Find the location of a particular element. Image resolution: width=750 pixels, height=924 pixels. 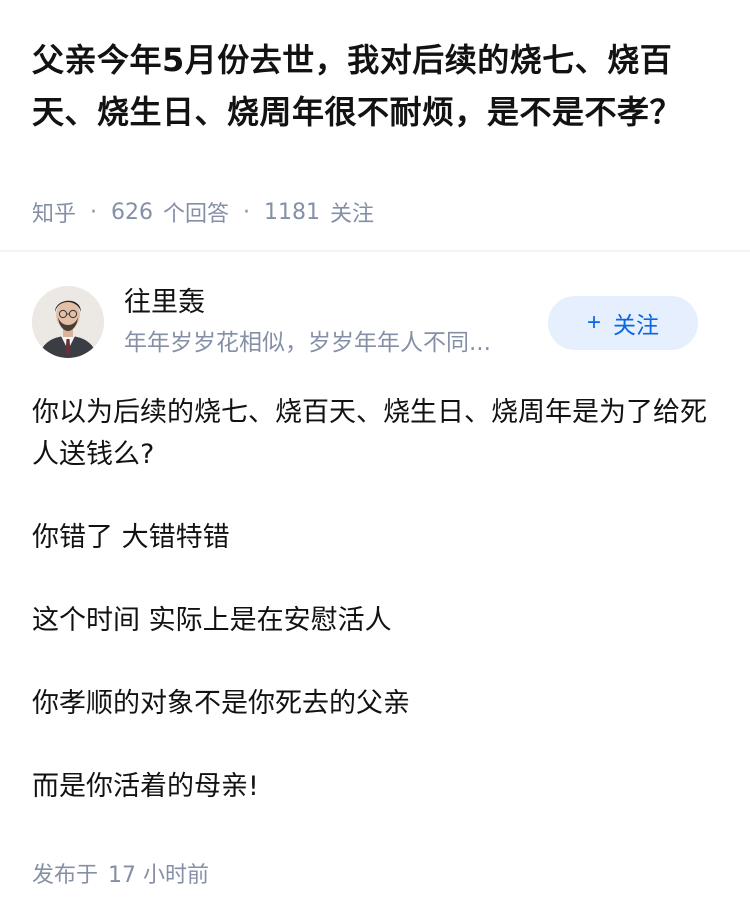

author-name: 往里轰 is located at coordinates (164, 303).